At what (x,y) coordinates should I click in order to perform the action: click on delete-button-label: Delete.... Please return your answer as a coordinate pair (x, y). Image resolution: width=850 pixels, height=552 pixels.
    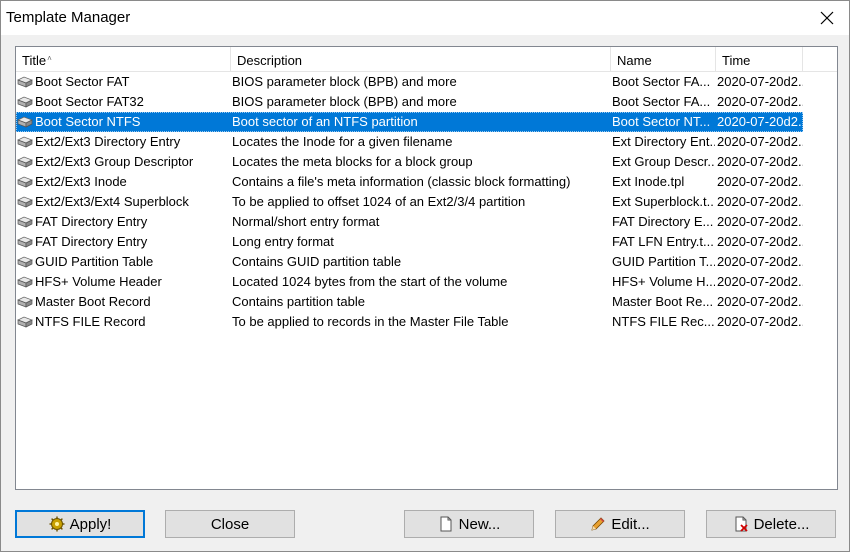
    Looking at the image, I should click on (781, 524).